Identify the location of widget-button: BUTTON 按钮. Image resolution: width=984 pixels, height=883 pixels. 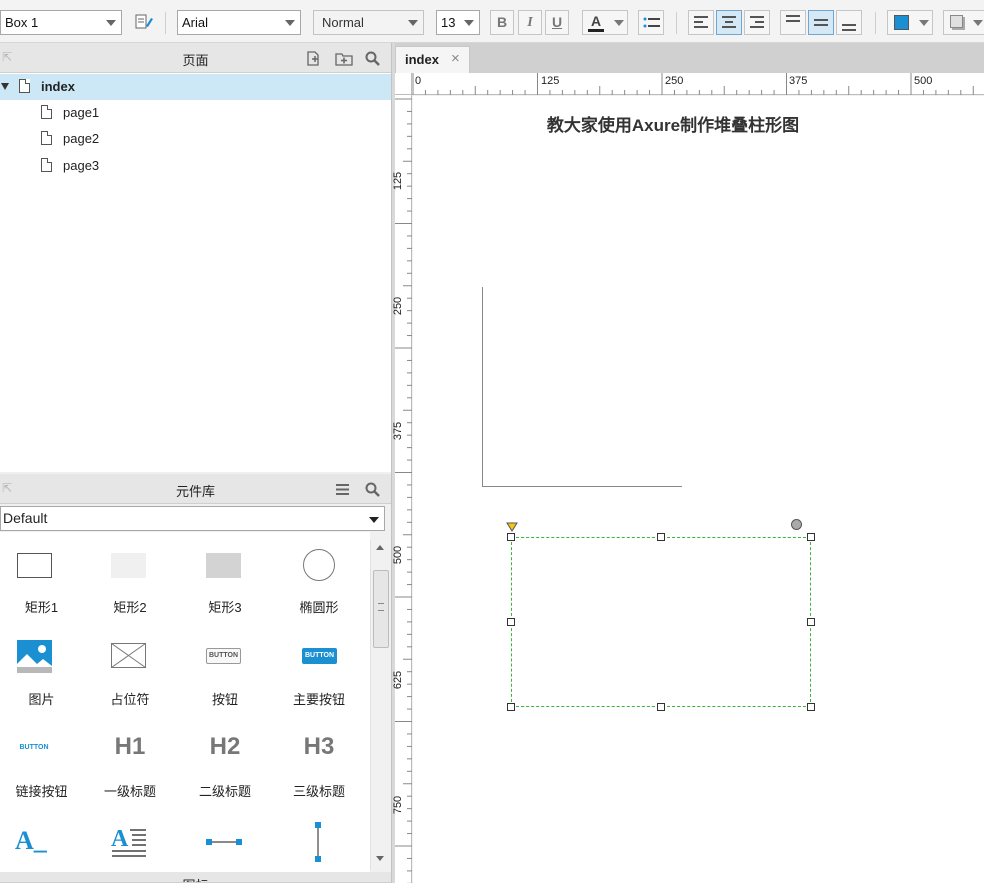
(225, 678).